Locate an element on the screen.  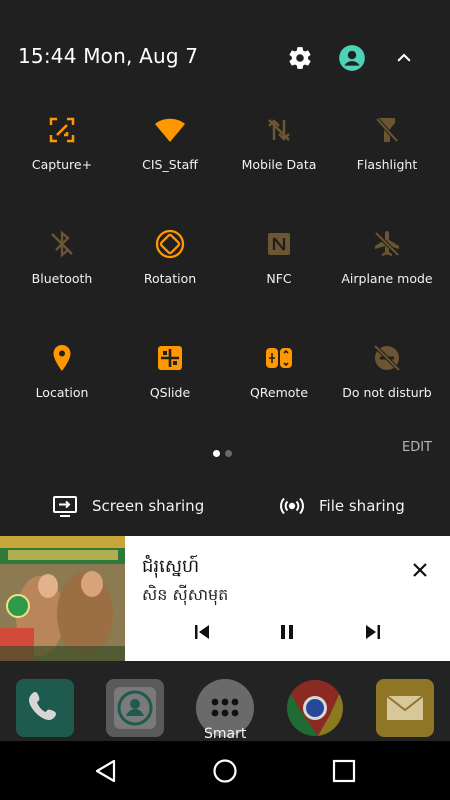
do-not-disturb-icon is located at coordinates (387, 358).